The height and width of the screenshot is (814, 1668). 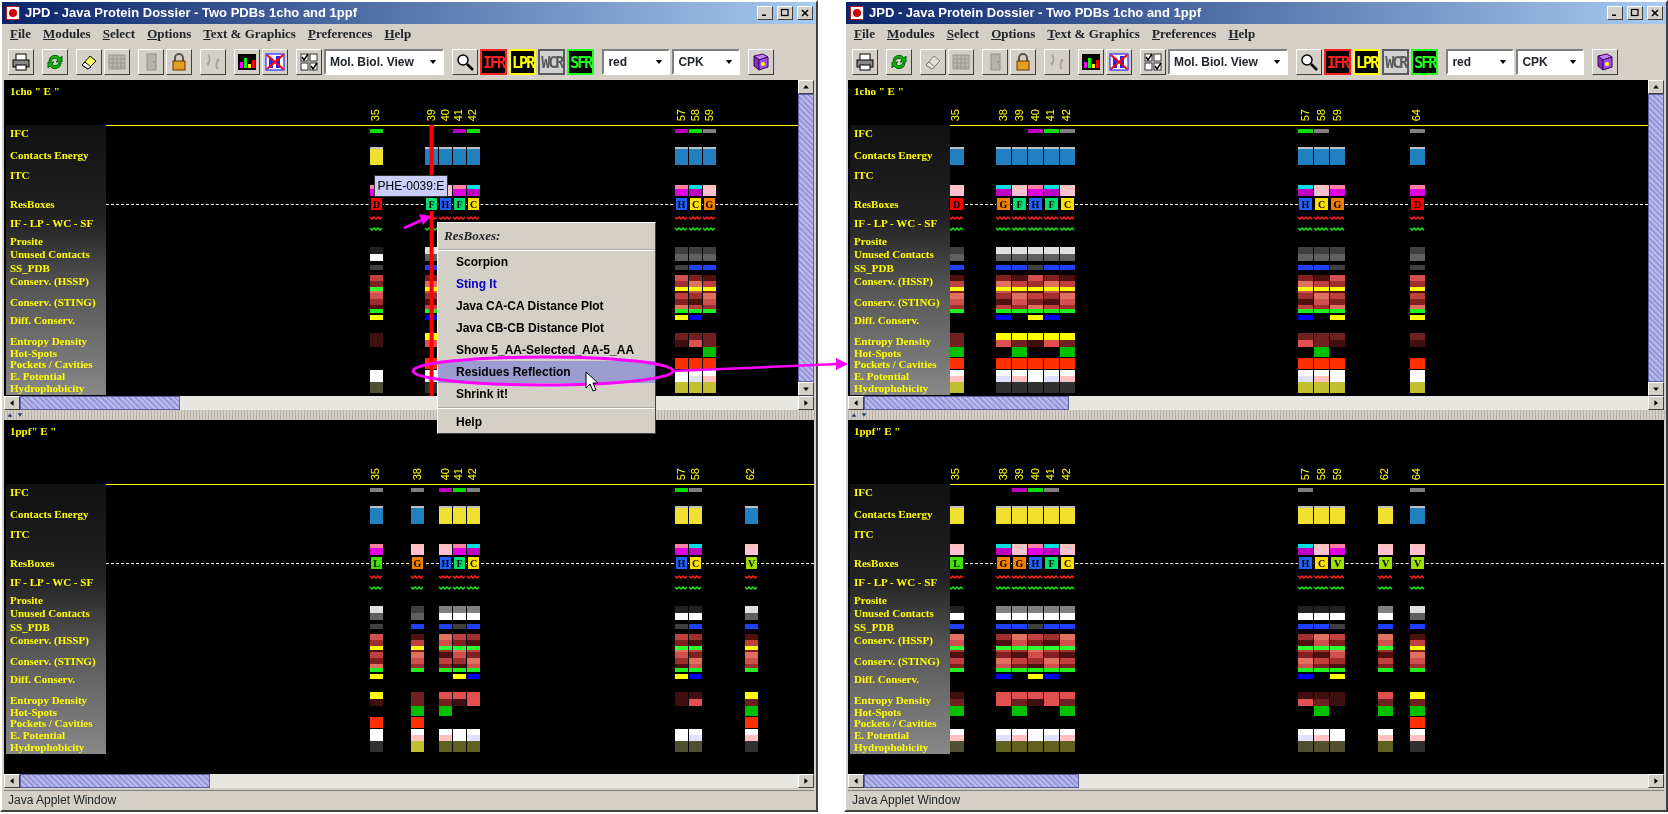 What do you see at coordinates (956, 563) in the screenshot?
I see `residue-box: L` at bounding box center [956, 563].